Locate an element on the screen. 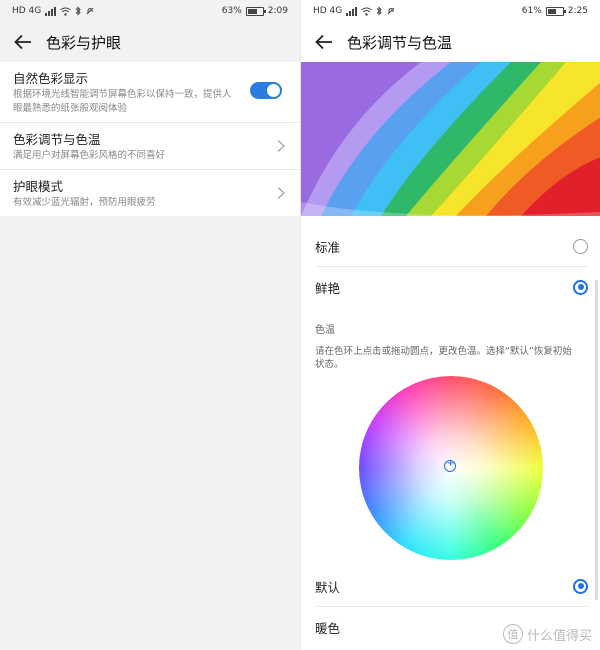 The height and width of the screenshot is (650, 600). battery-percent: 63% is located at coordinates (231, 11).